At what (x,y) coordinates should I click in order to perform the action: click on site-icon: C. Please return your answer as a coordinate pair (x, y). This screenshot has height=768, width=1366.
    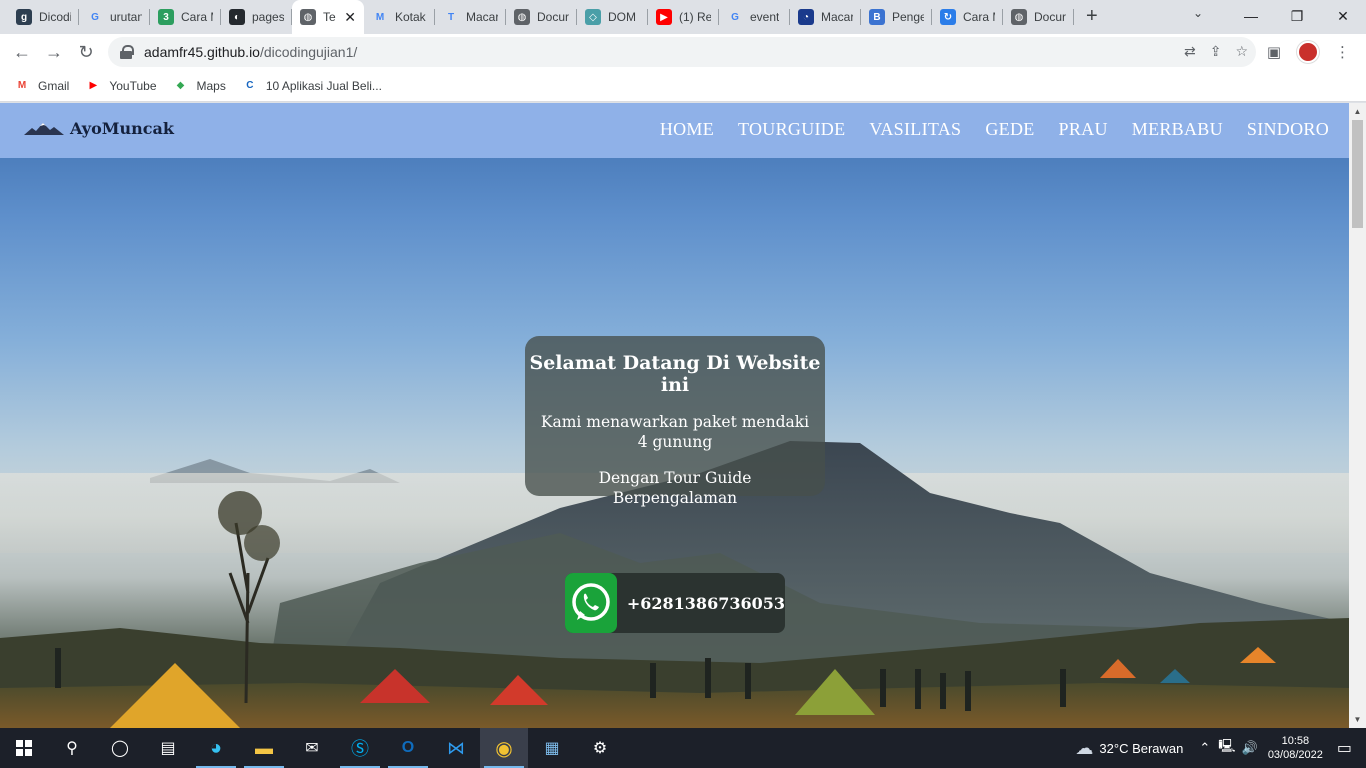
    Looking at the image, I should click on (250, 85).